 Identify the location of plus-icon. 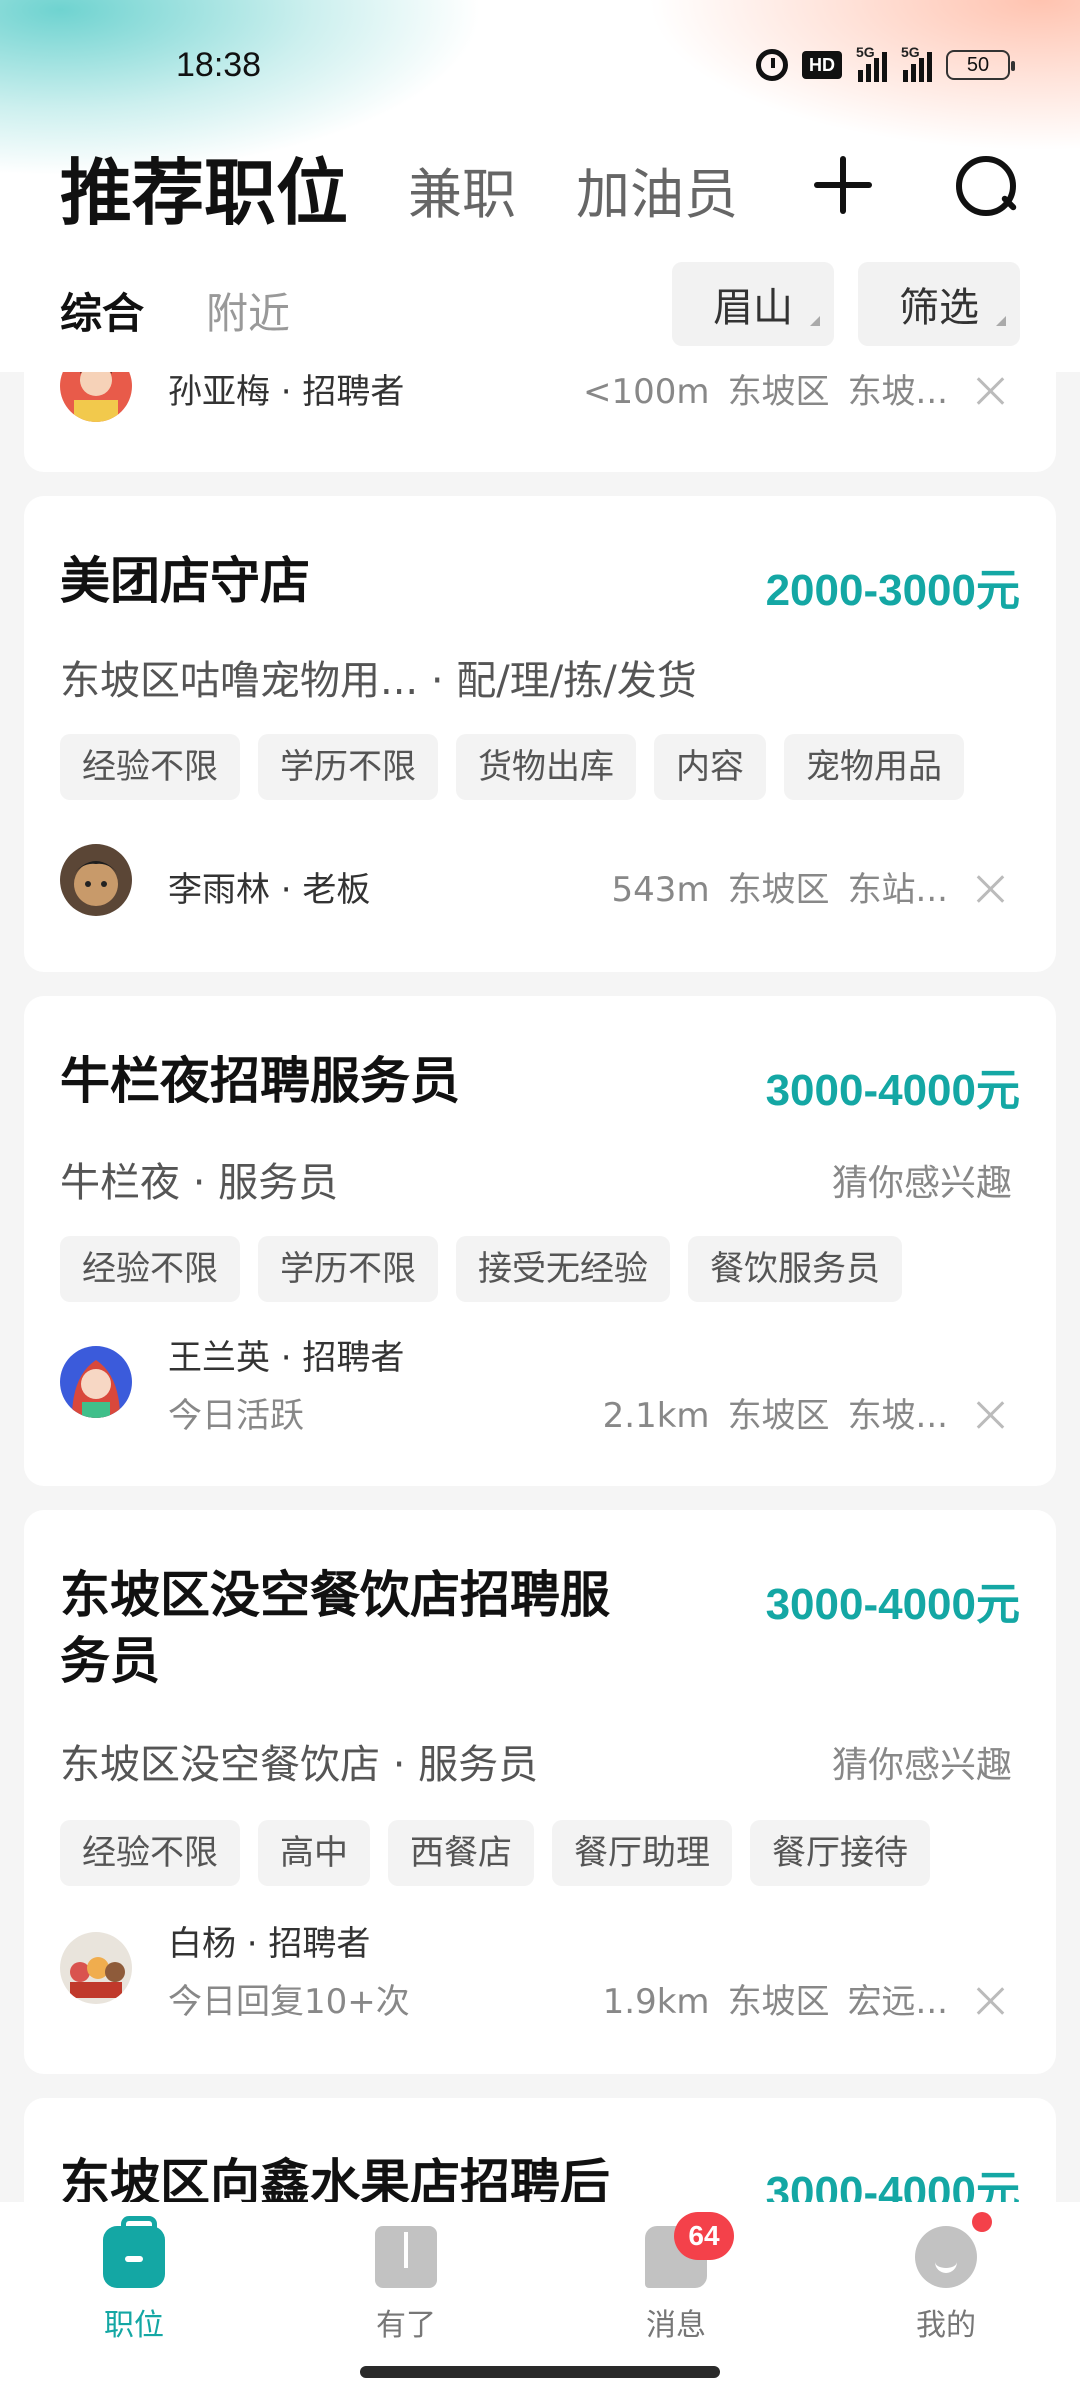
(843, 185).